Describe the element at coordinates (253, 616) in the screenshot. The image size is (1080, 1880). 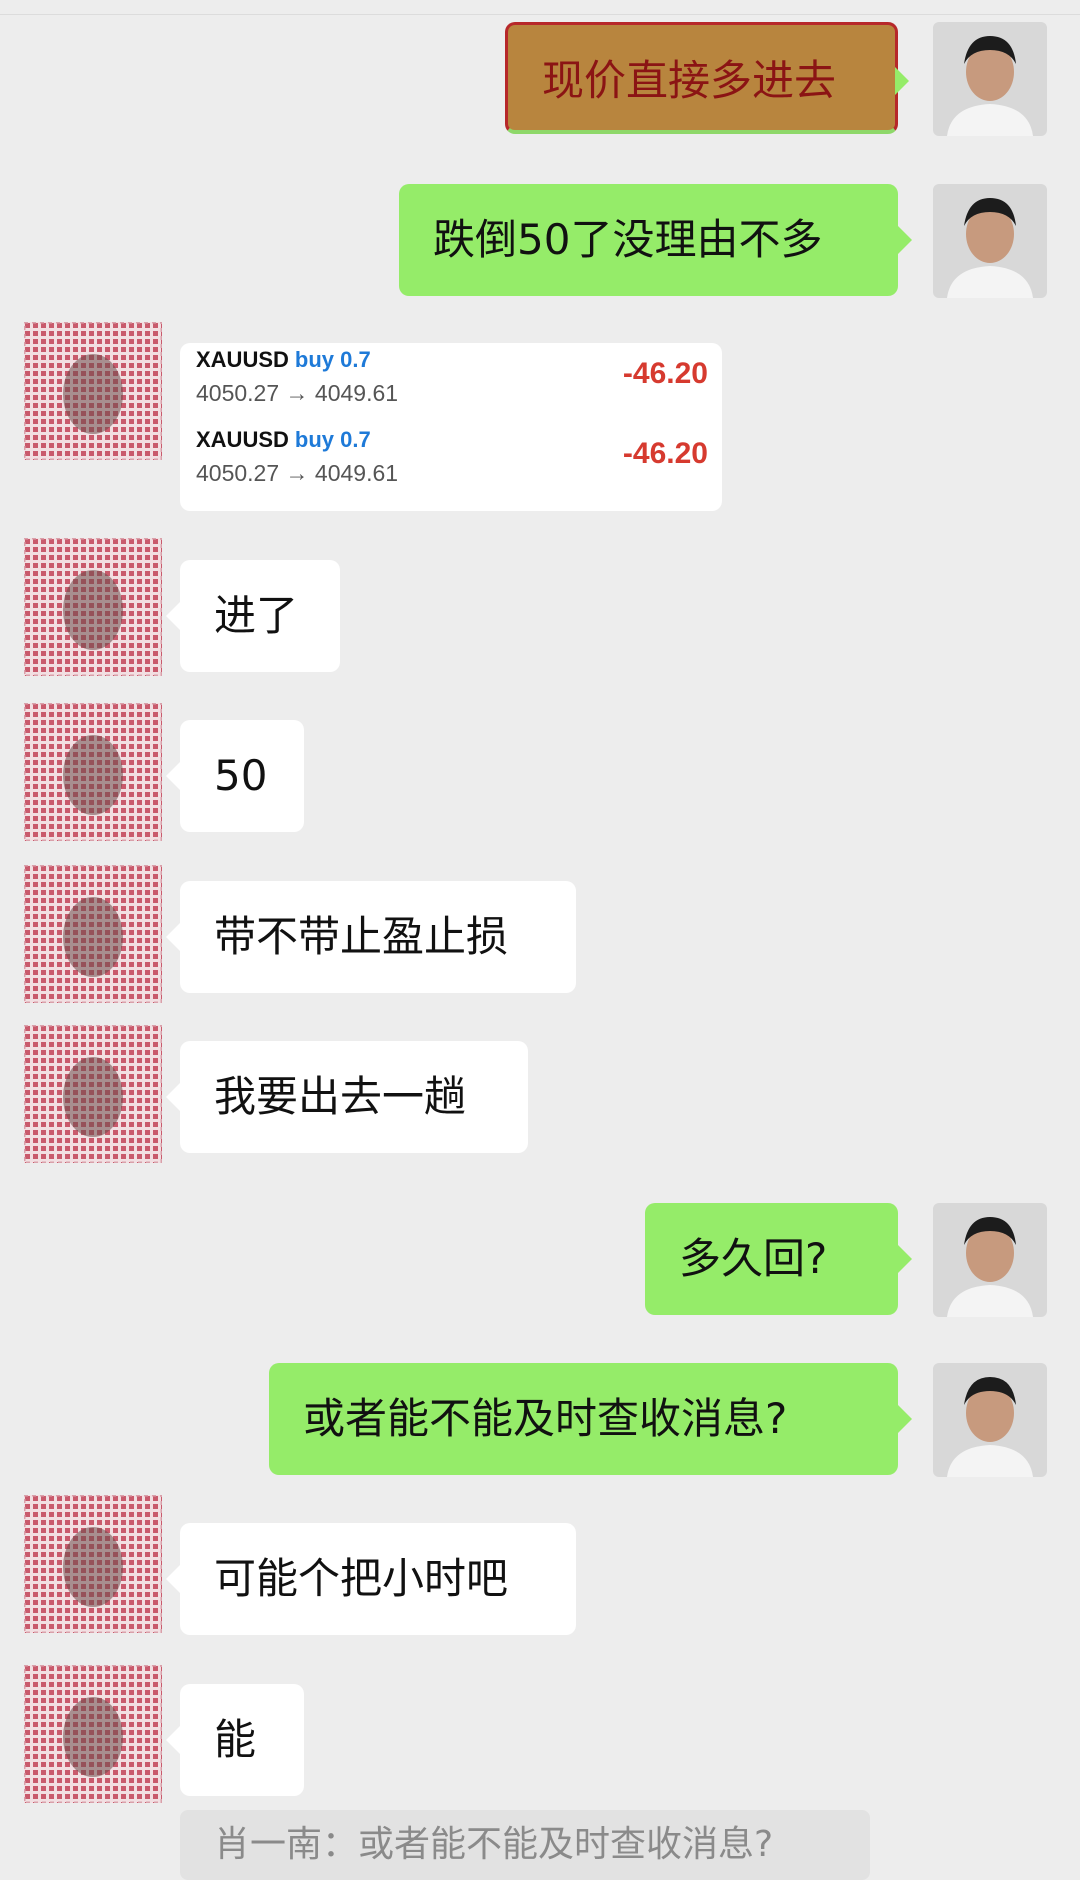
I see `contact-message-bubble: 进了` at that location.